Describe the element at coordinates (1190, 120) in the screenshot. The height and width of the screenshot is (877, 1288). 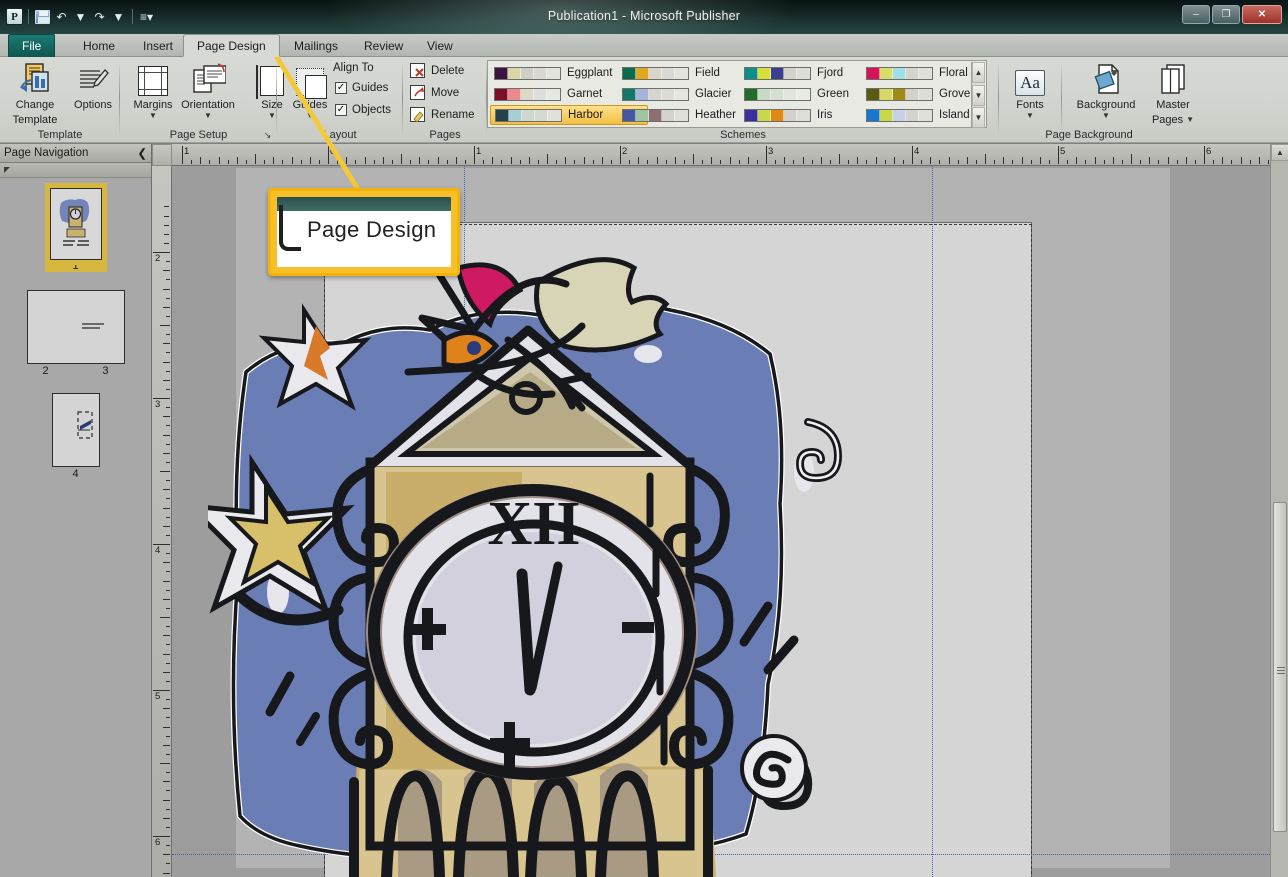
I see `master-pages-dropdown-icon: ▼` at that location.